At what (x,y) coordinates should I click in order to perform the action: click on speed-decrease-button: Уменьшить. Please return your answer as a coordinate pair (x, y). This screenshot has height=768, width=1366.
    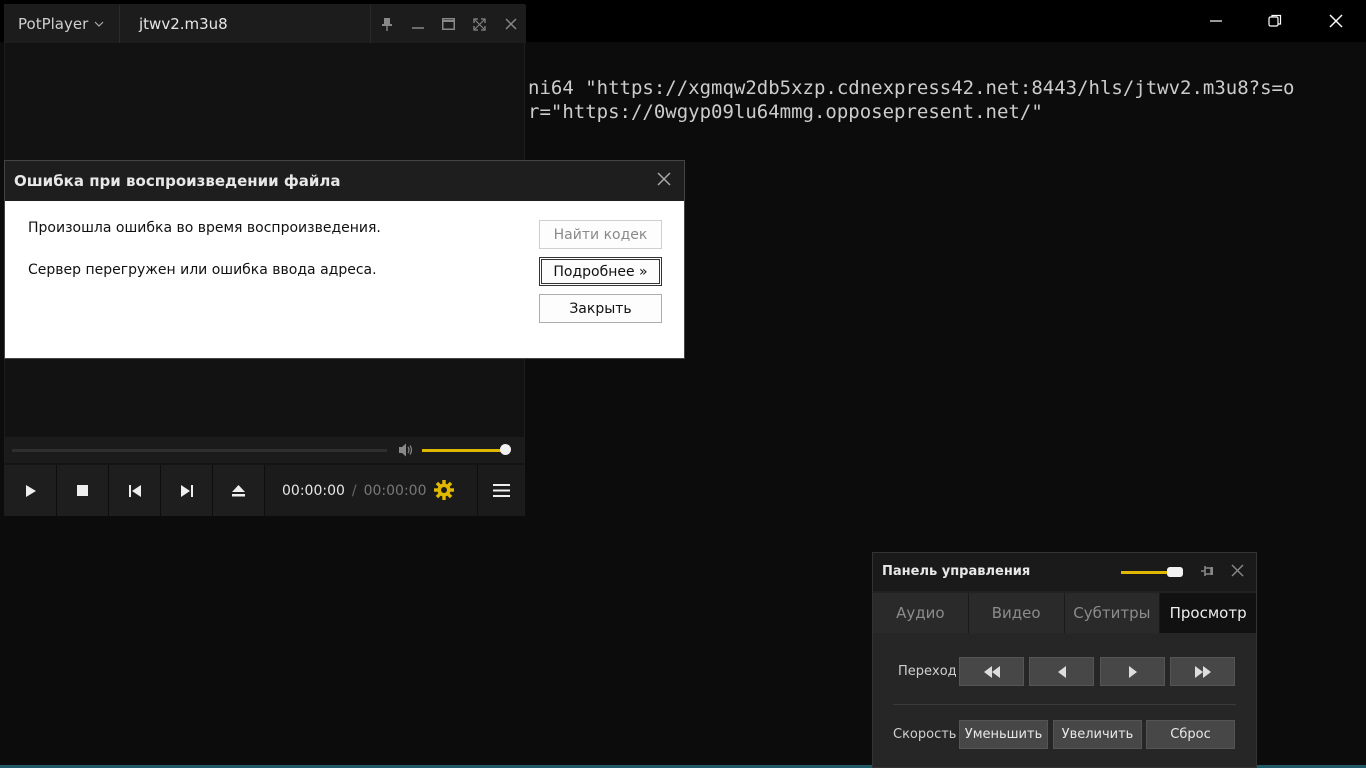
    Looking at the image, I should click on (1003, 734).